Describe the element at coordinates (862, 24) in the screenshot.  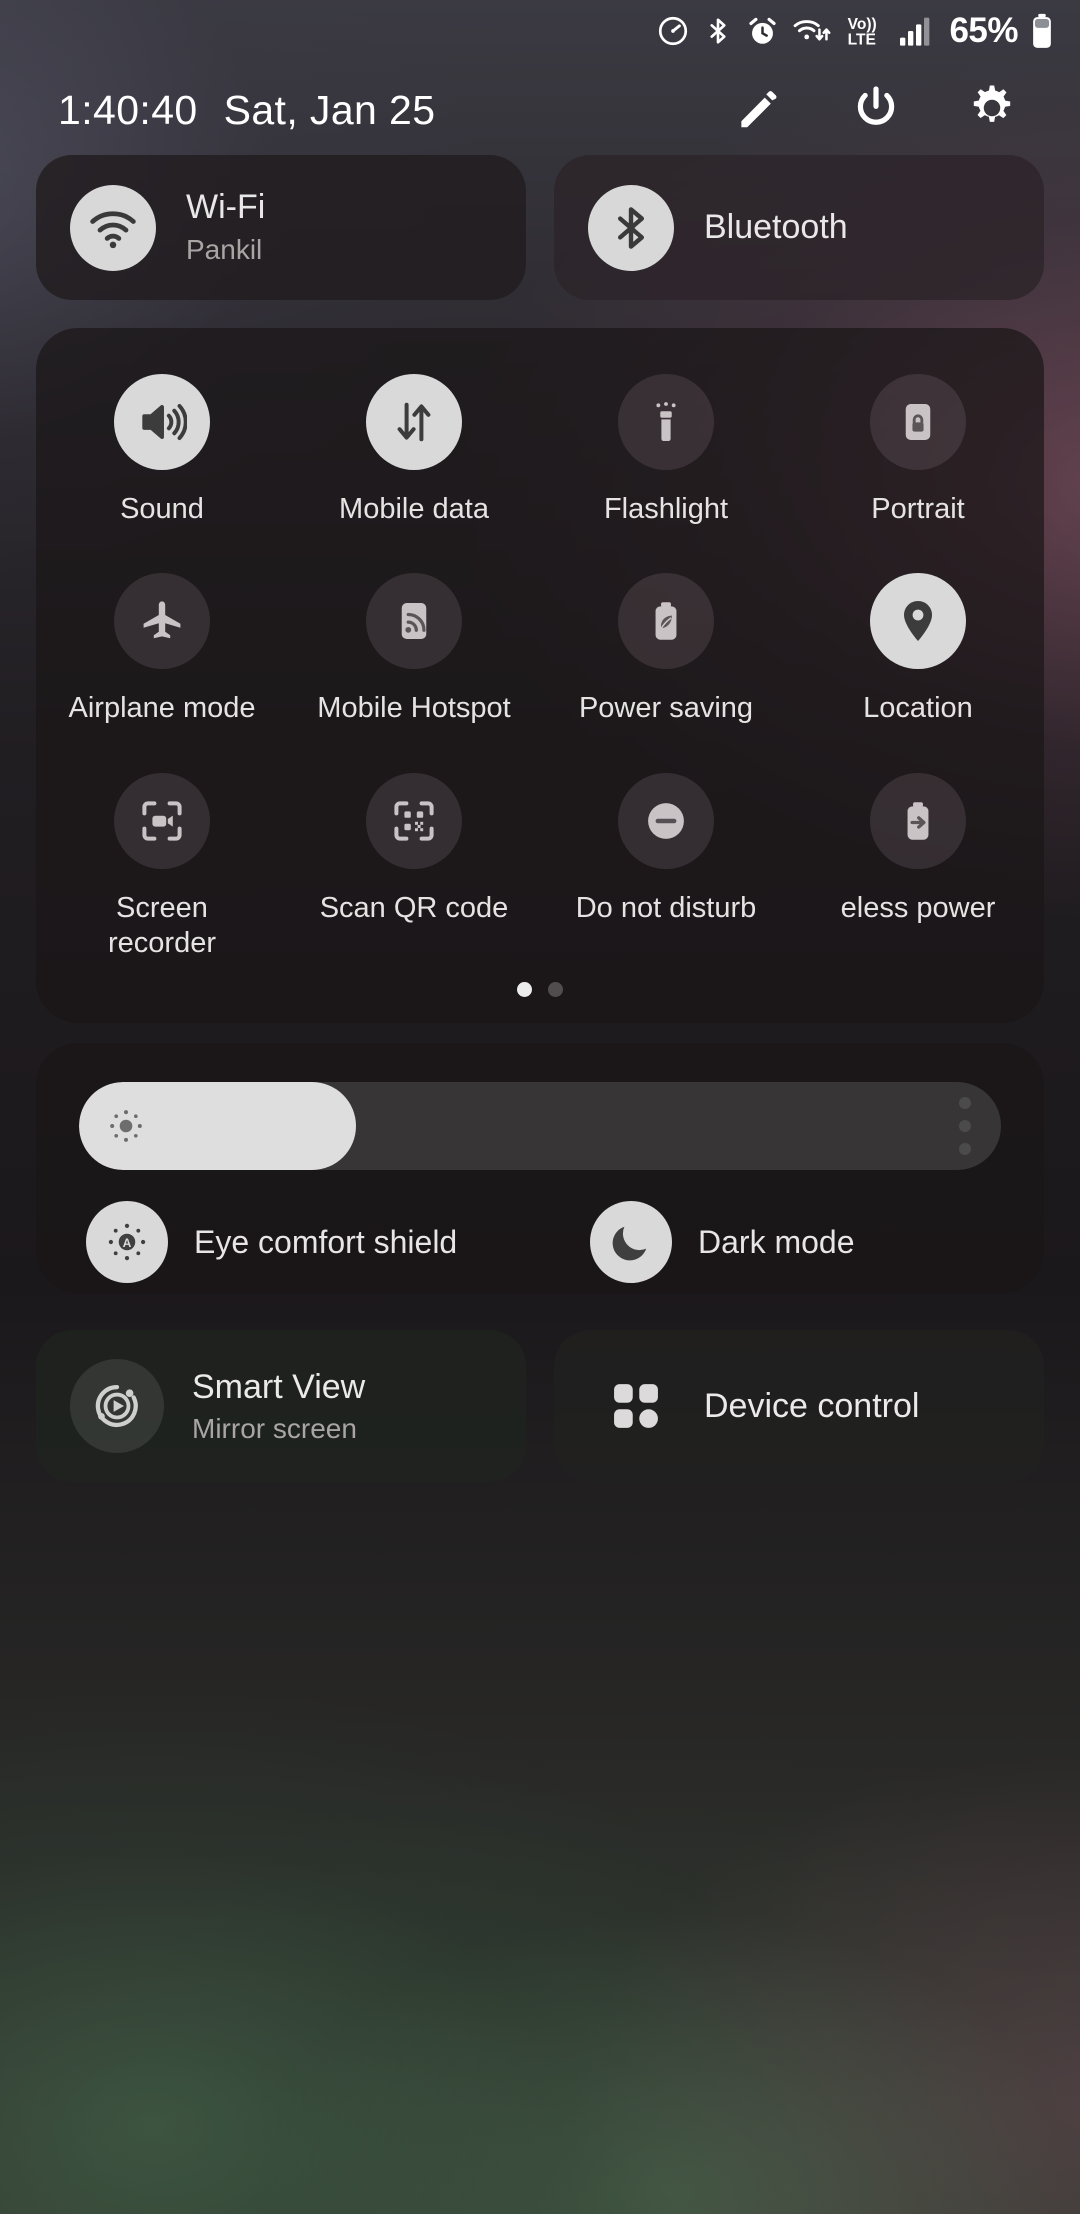
I see `svg-text: Vo))` at that location.